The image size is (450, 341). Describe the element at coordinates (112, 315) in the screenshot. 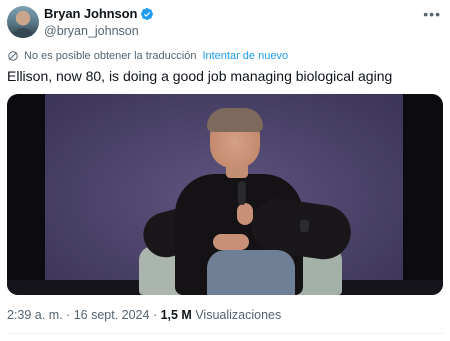

I see `tweet-date: 16 sept. 2024` at that location.